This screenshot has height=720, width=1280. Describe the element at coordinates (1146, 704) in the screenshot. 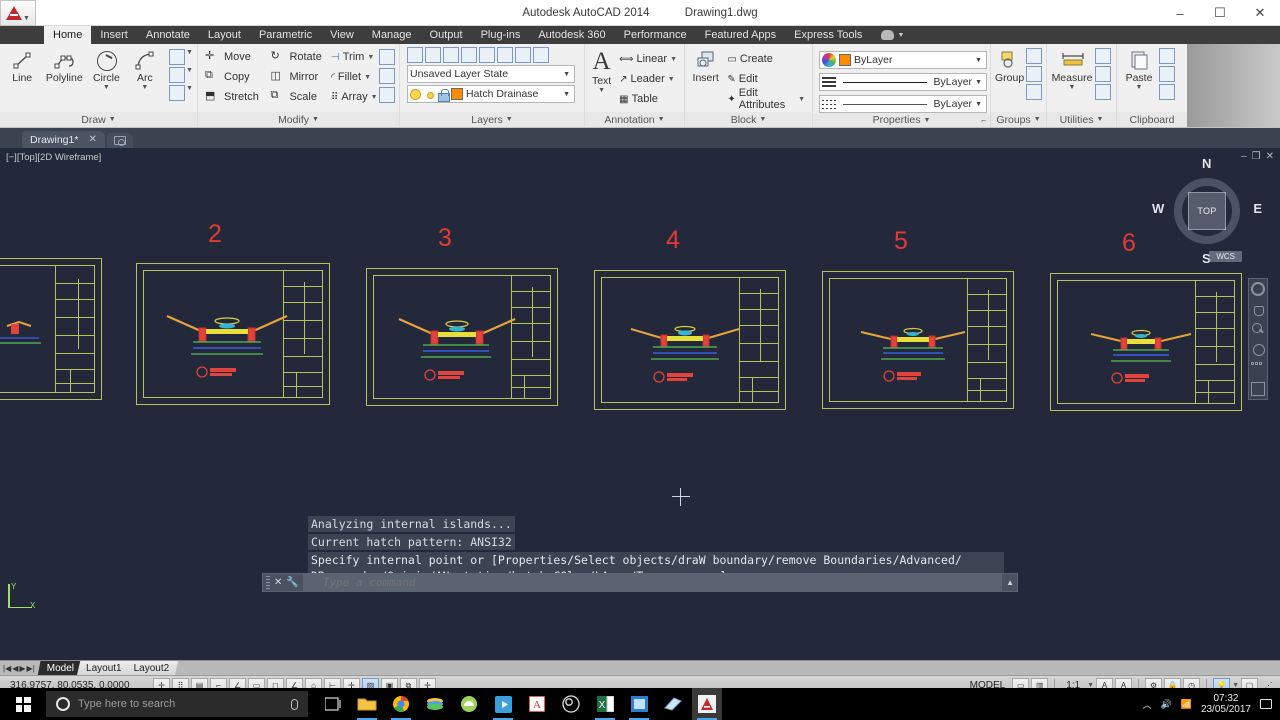

I see `show-hidden-icons-chevron: ︿` at that location.